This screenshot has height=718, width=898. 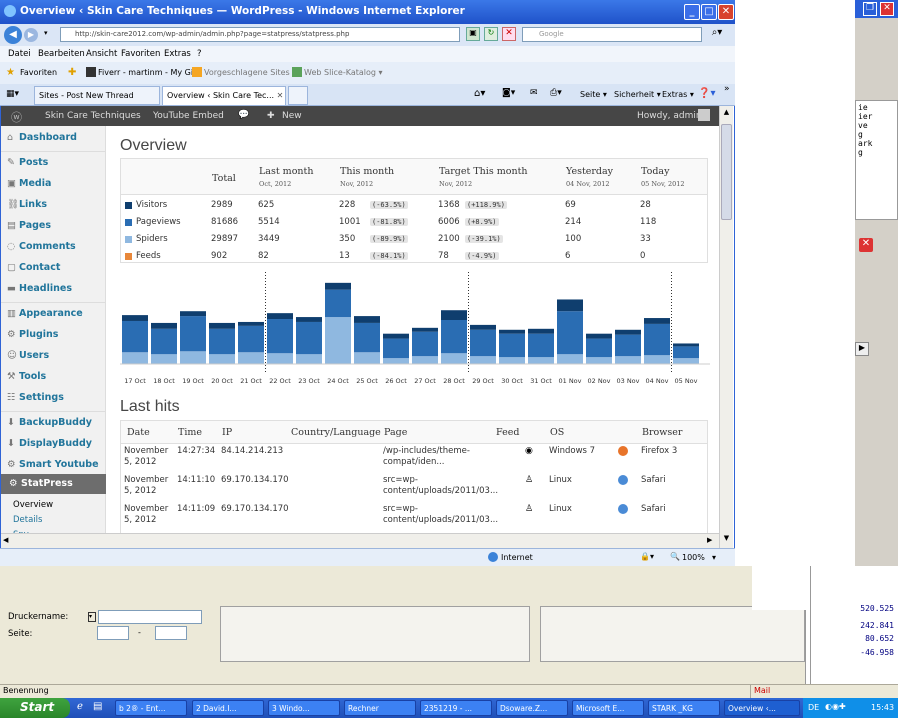 What do you see at coordinates (271, 116) in the screenshot?
I see `new-plus-icon: ✚` at bounding box center [271, 116].